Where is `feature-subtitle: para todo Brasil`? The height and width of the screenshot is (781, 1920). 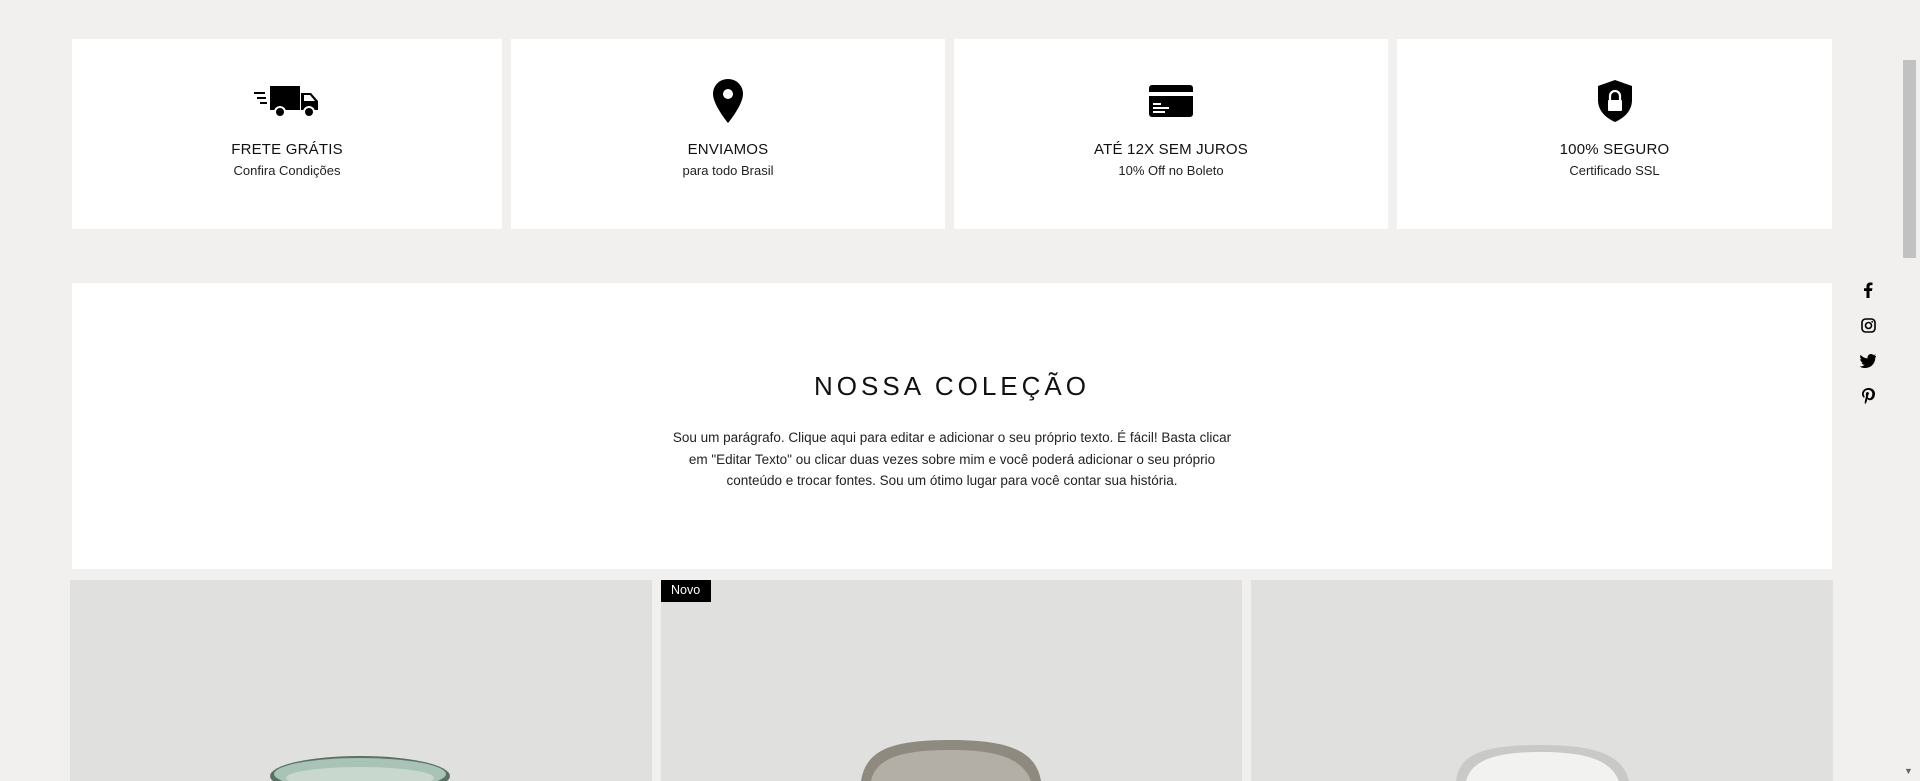 feature-subtitle: para todo Brasil is located at coordinates (728, 170).